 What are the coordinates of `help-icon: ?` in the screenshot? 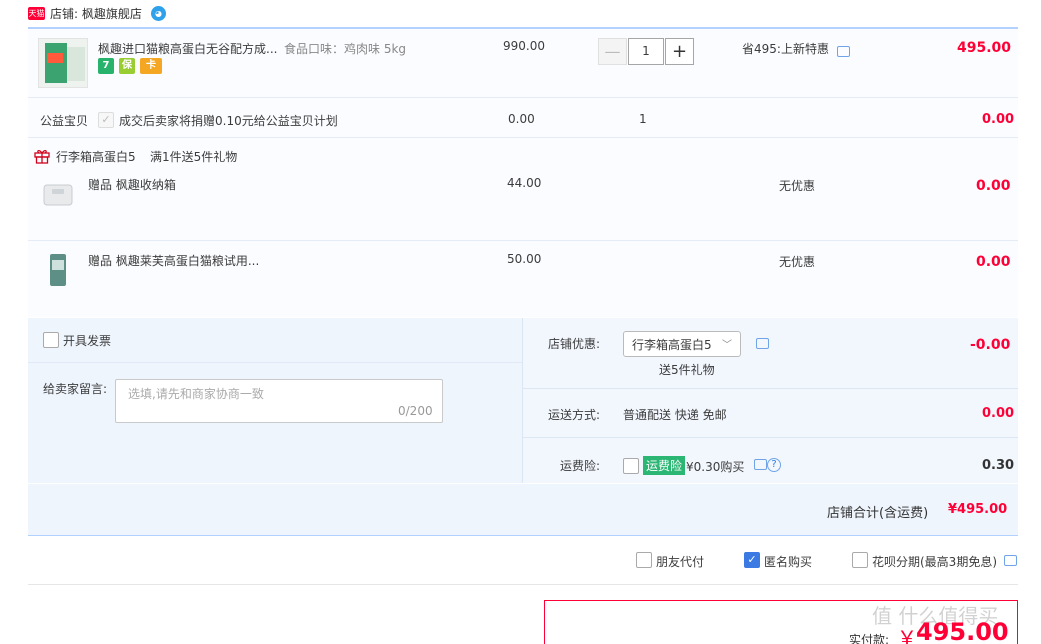 It's located at (774, 465).